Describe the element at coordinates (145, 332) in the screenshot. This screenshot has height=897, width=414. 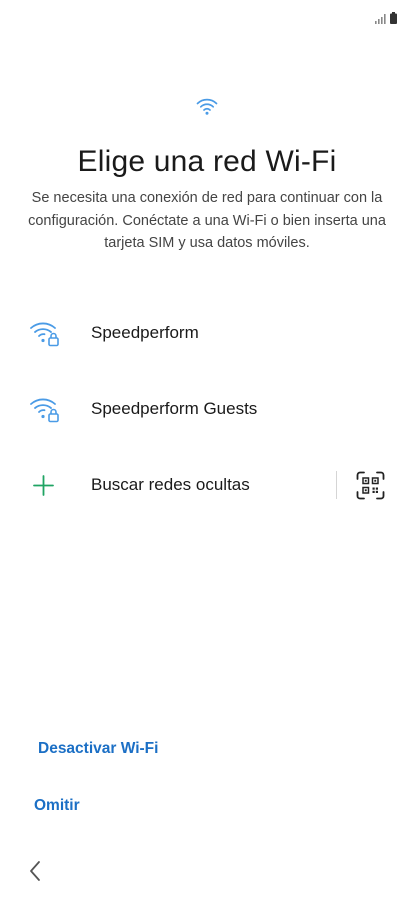
I see `network-name: Speedperform` at that location.